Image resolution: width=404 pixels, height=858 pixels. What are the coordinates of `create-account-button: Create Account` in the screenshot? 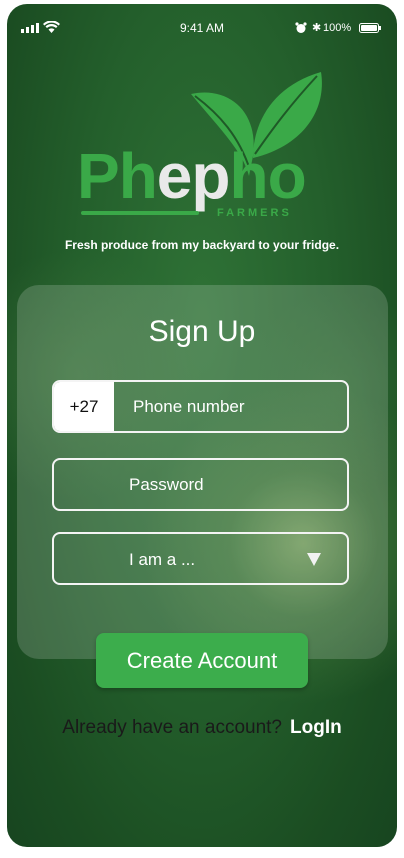 It's located at (202, 660).